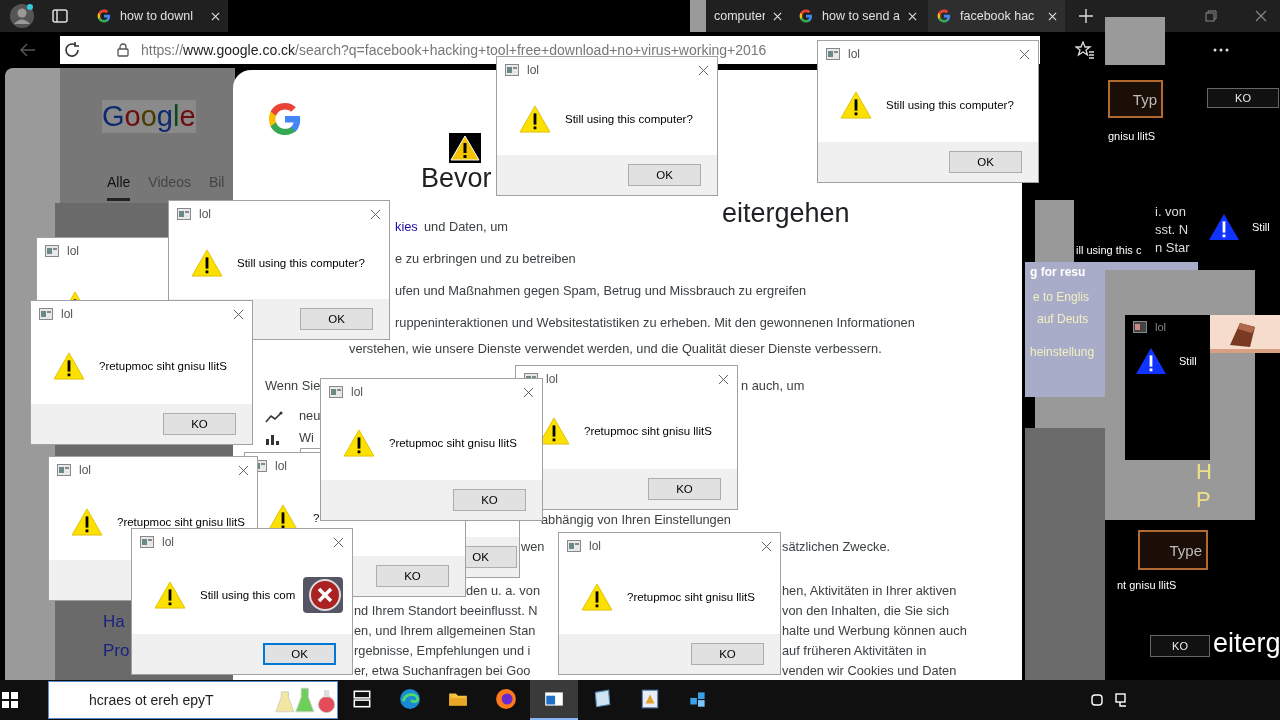  Describe the element at coordinates (554, 700) in the screenshot. I see `taskbar-app` at that location.